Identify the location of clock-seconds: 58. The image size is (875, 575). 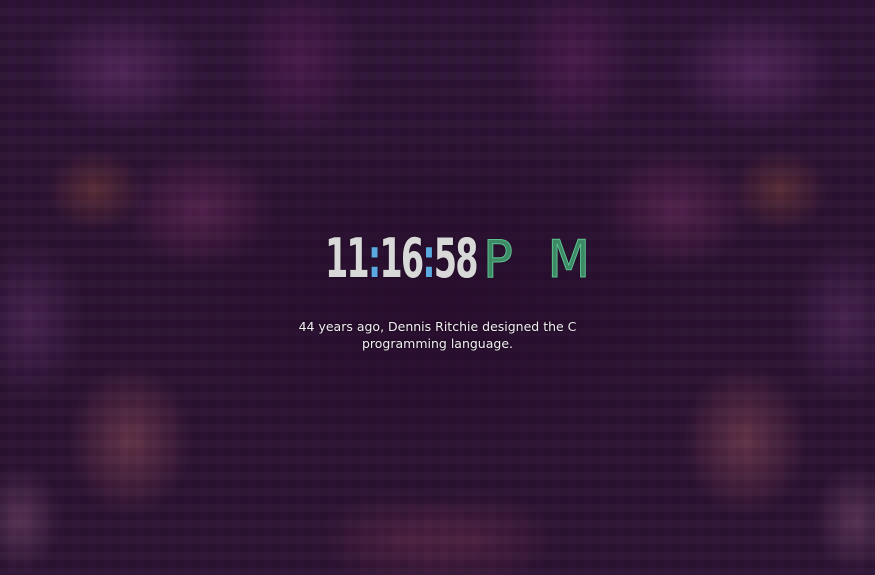
(456, 258).